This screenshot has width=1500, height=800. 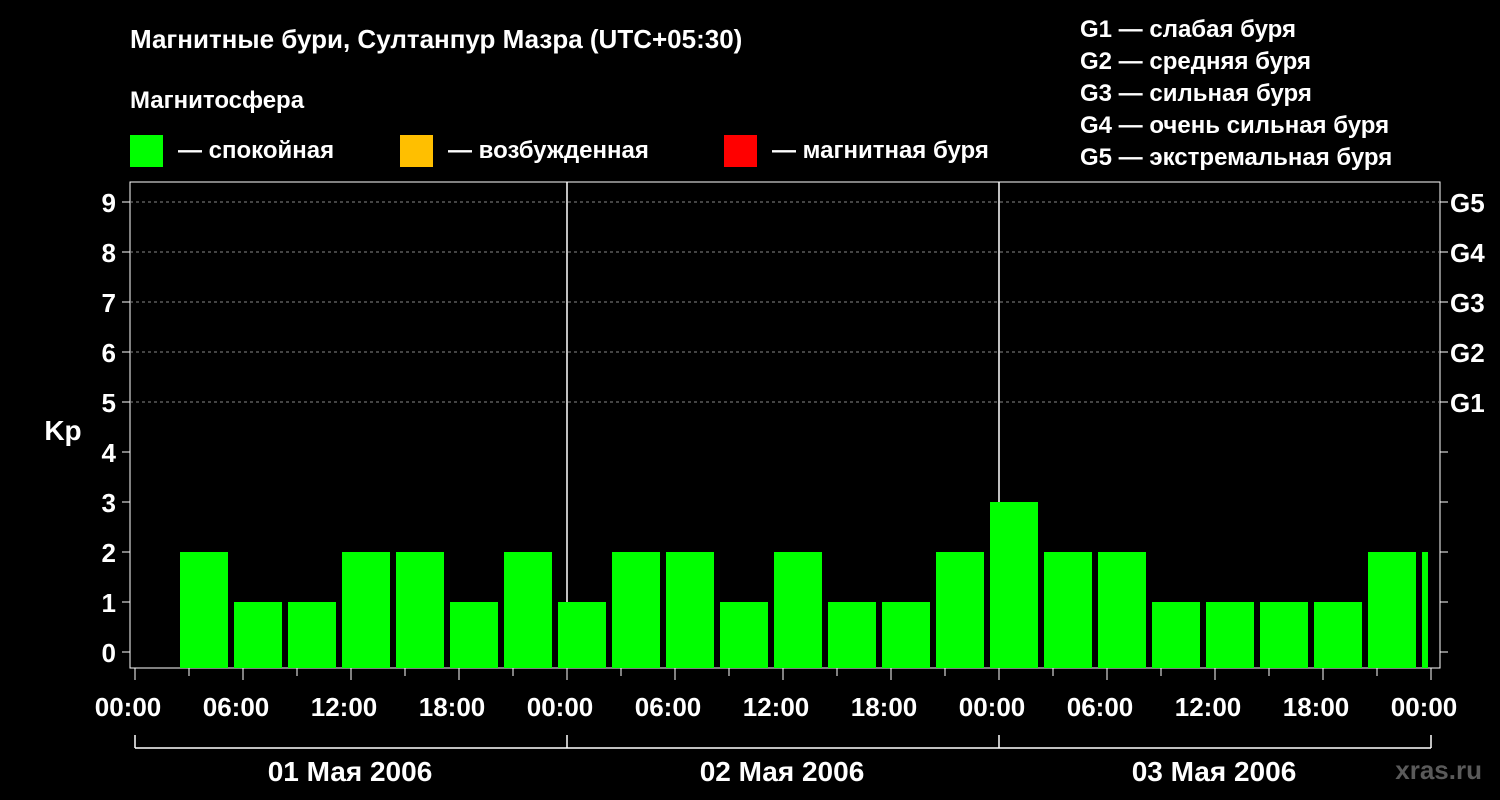 What do you see at coordinates (109, 503) in the screenshot?
I see `y-tick-label: 3` at bounding box center [109, 503].